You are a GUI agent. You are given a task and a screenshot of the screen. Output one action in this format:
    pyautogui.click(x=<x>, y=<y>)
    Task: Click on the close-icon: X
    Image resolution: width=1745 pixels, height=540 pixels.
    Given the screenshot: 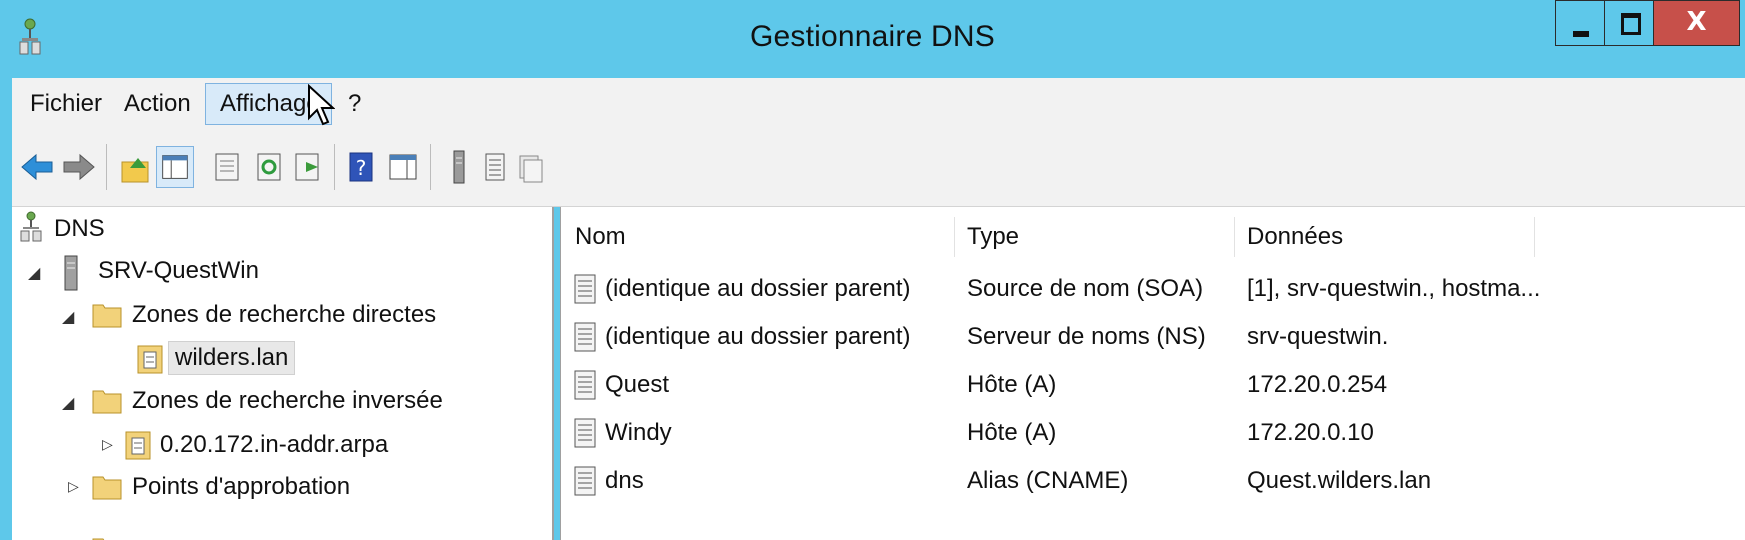 What is the action you would take?
    pyautogui.click(x=1696, y=22)
    